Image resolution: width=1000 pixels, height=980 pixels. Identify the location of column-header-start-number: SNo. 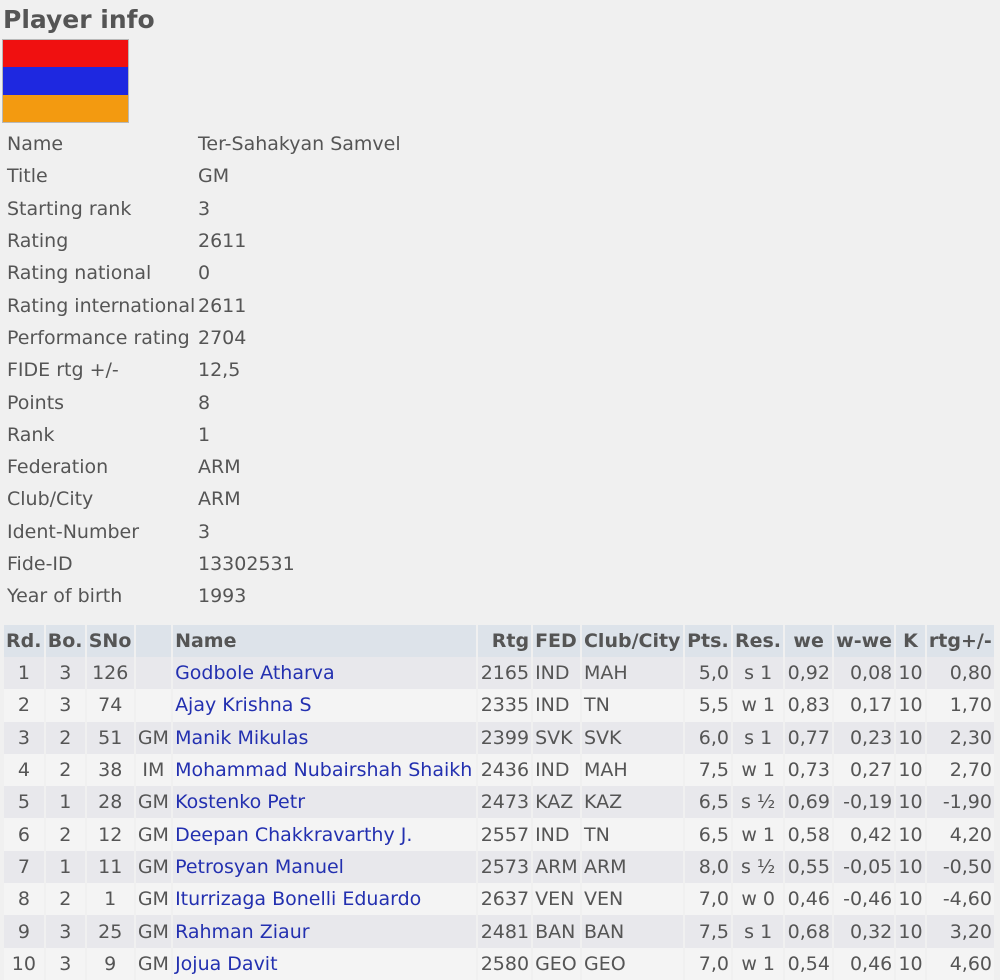
(110, 641).